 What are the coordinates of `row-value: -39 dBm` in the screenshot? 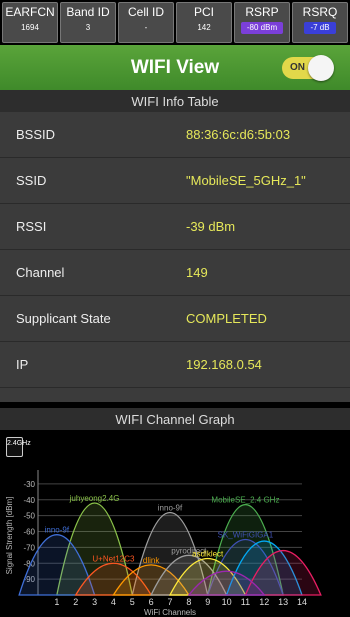 It's located at (211, 226).